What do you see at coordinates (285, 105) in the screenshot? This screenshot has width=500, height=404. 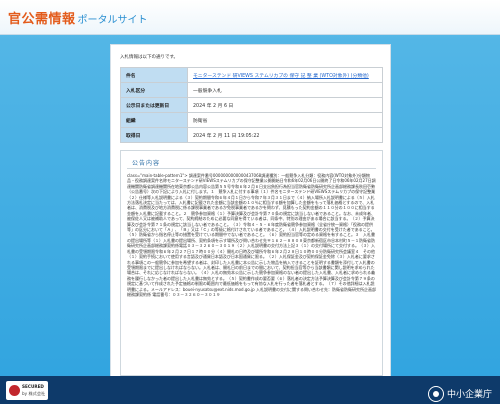 I see `row-value-date: 2024 年 2 月 6 日` at bounding box center [285, 105].